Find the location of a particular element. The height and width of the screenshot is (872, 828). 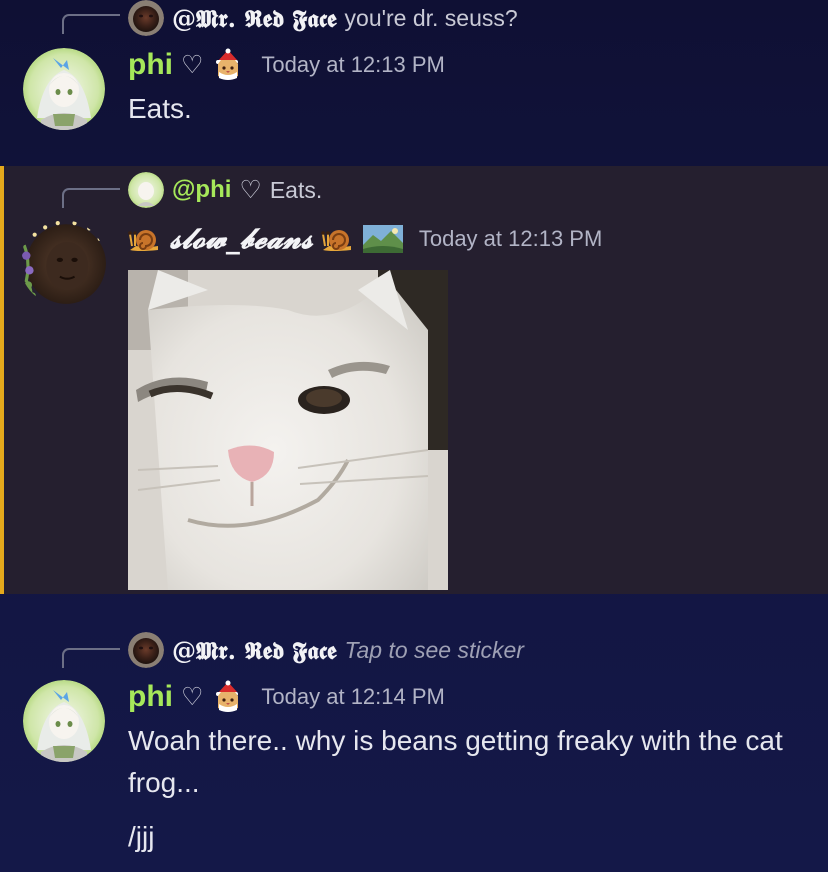

message-header: 𝓼𝓵𝓸𝔀_𝓫𝓮𝓪𝓷𝓼 Today at 12:13 PM is located at coordinates (365, 239).